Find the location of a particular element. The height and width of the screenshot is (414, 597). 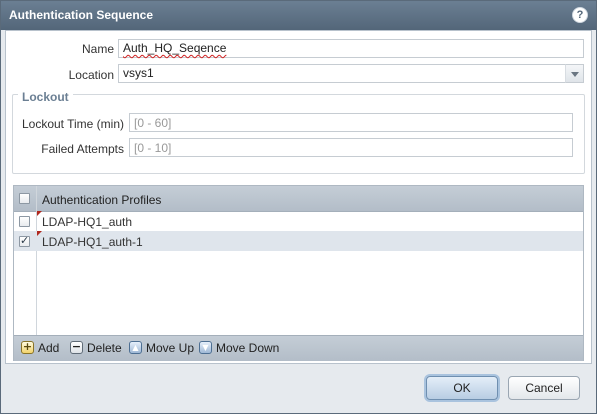

failed-attempts-label: Failed Attempts is located at coordinates (82, 149).